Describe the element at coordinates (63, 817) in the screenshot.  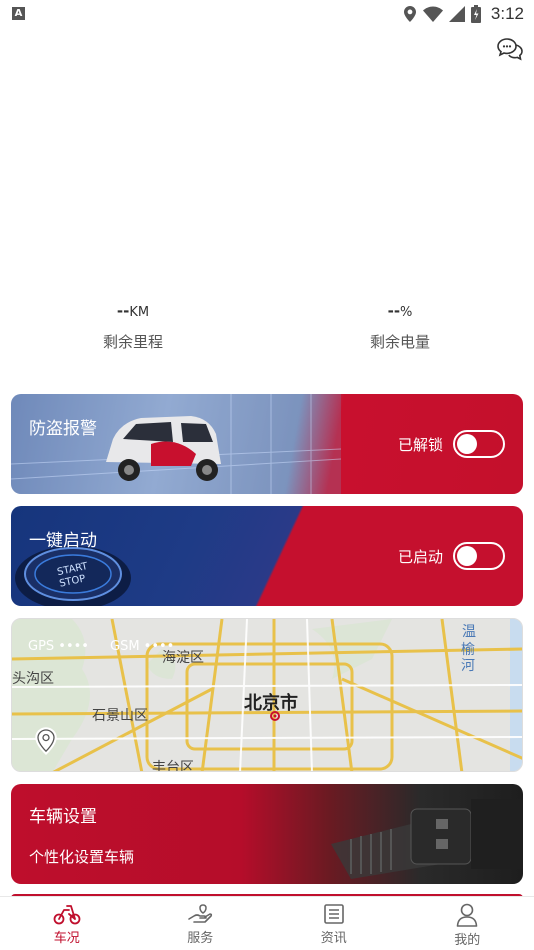
I see `vehicle-settings-title: 车辆设置` at that location.